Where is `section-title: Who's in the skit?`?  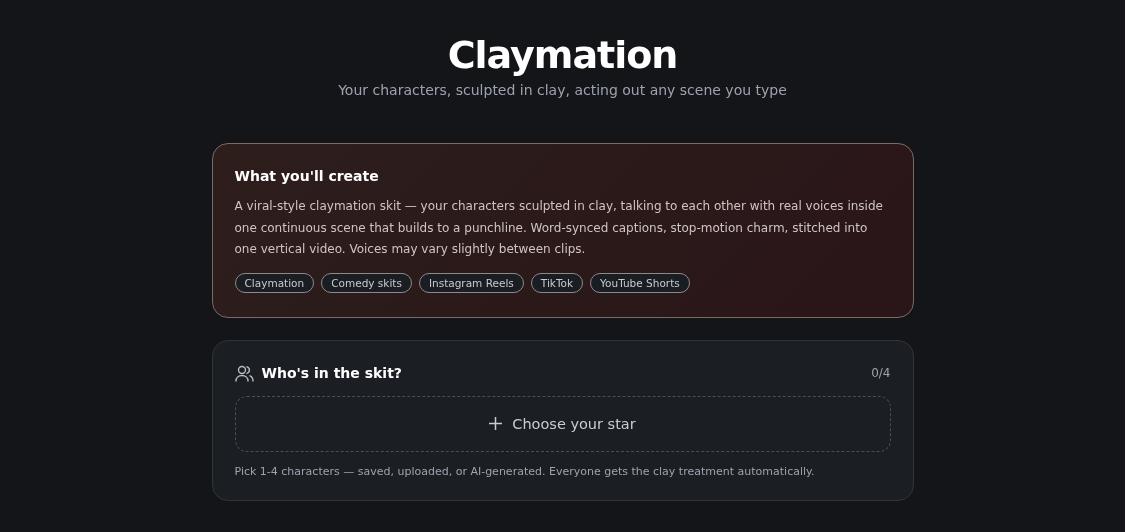 section-title: Who's in the skit? is located at coordinates (332, 373).